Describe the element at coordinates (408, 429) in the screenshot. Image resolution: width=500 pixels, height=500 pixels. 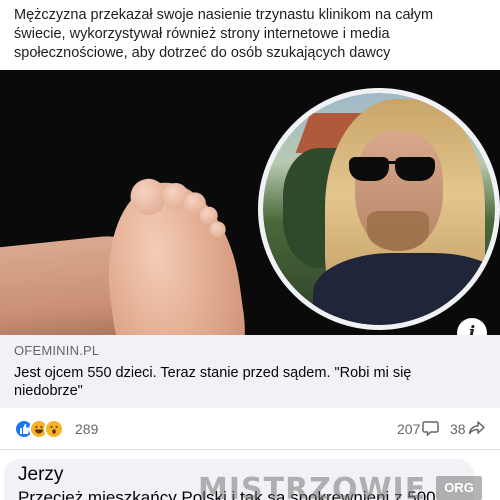
I see `comment-count: 207` at that location.